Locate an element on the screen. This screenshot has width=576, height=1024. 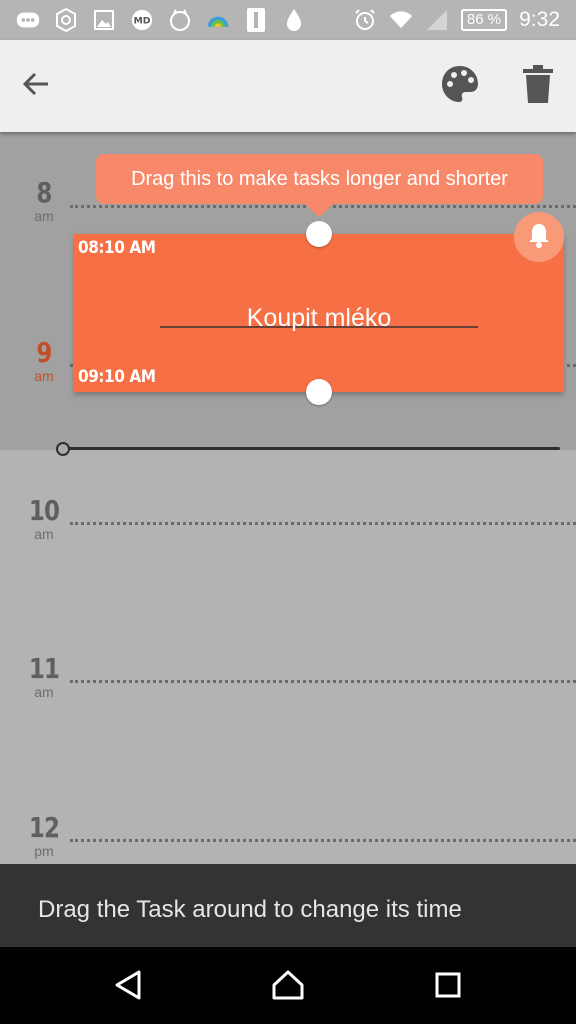
wifi-icon is located at coordinates (401, 20).